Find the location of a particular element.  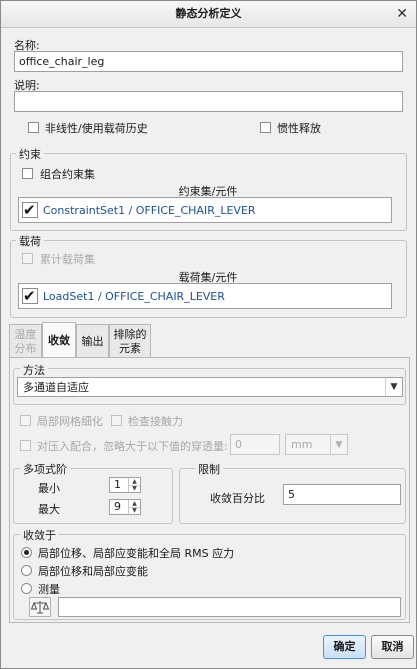

measure-scale-icon is located at coordinates (40, 607).